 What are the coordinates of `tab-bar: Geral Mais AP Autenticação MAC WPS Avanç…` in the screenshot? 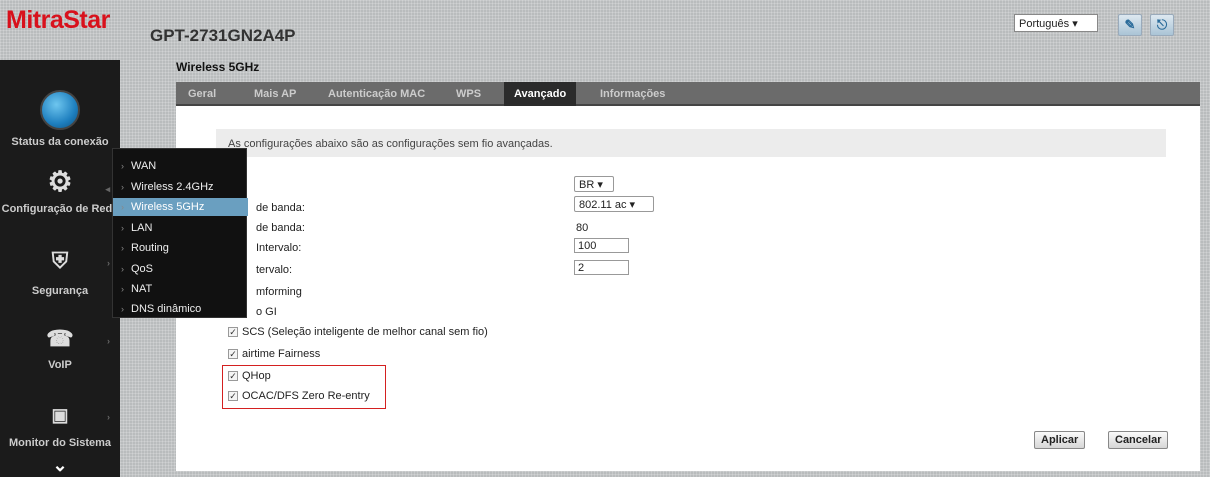 It's located at (688, 94).